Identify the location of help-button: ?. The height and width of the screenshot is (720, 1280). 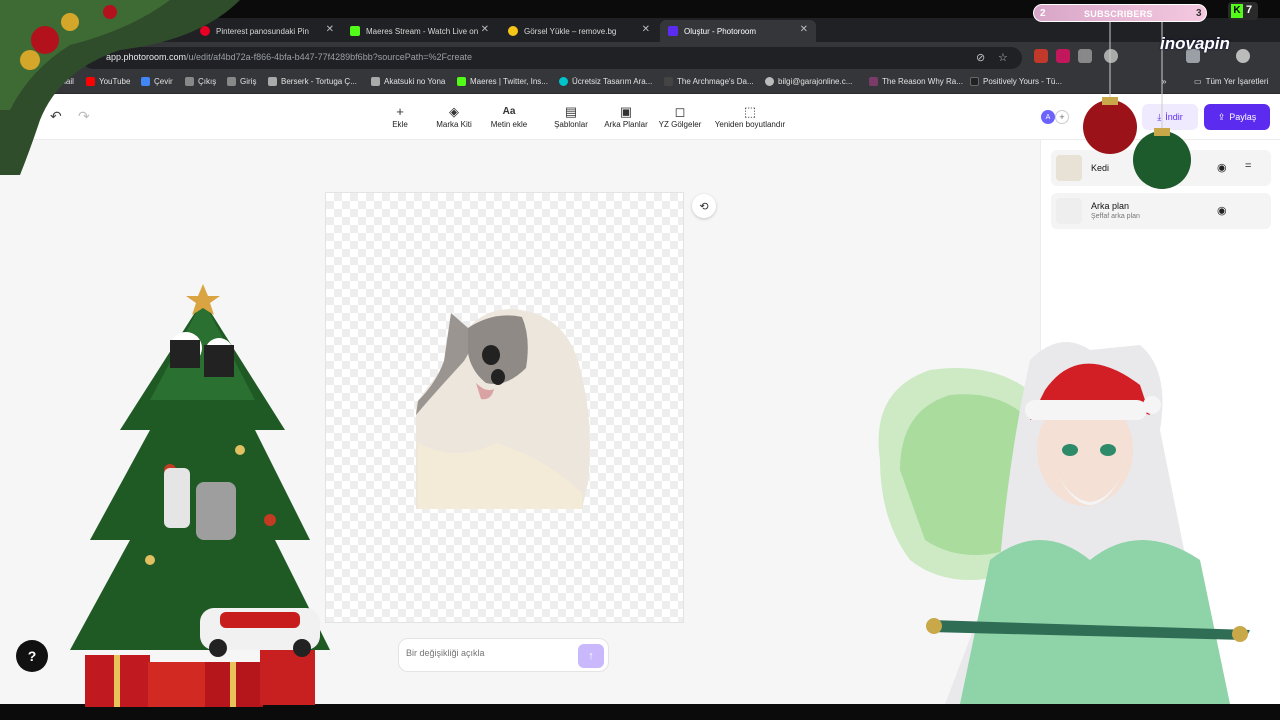
(32, 656).